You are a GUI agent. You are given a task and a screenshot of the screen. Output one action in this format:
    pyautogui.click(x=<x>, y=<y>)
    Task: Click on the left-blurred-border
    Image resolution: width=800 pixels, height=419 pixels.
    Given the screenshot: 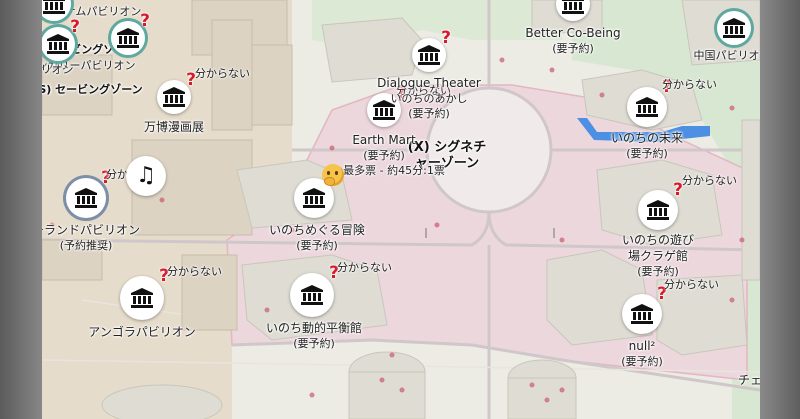 What is the action you would take?
    pyautogui.click(x=21, y=209)
    